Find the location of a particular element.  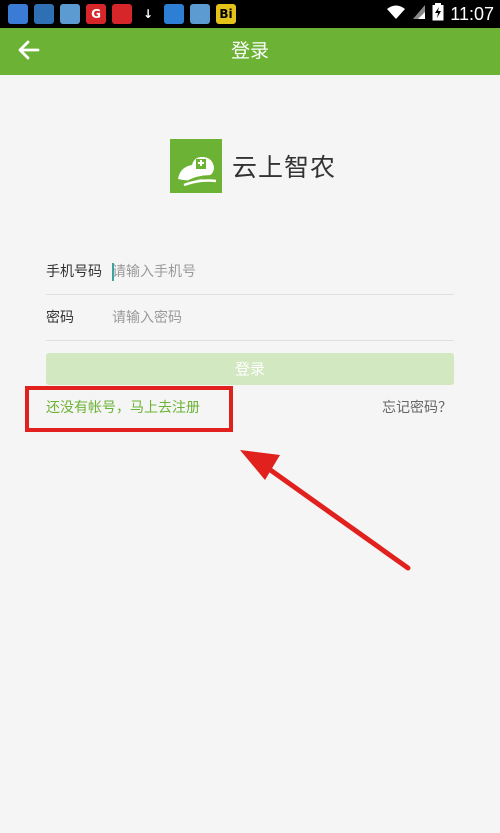

password-input is located at coordinates (277, 318).